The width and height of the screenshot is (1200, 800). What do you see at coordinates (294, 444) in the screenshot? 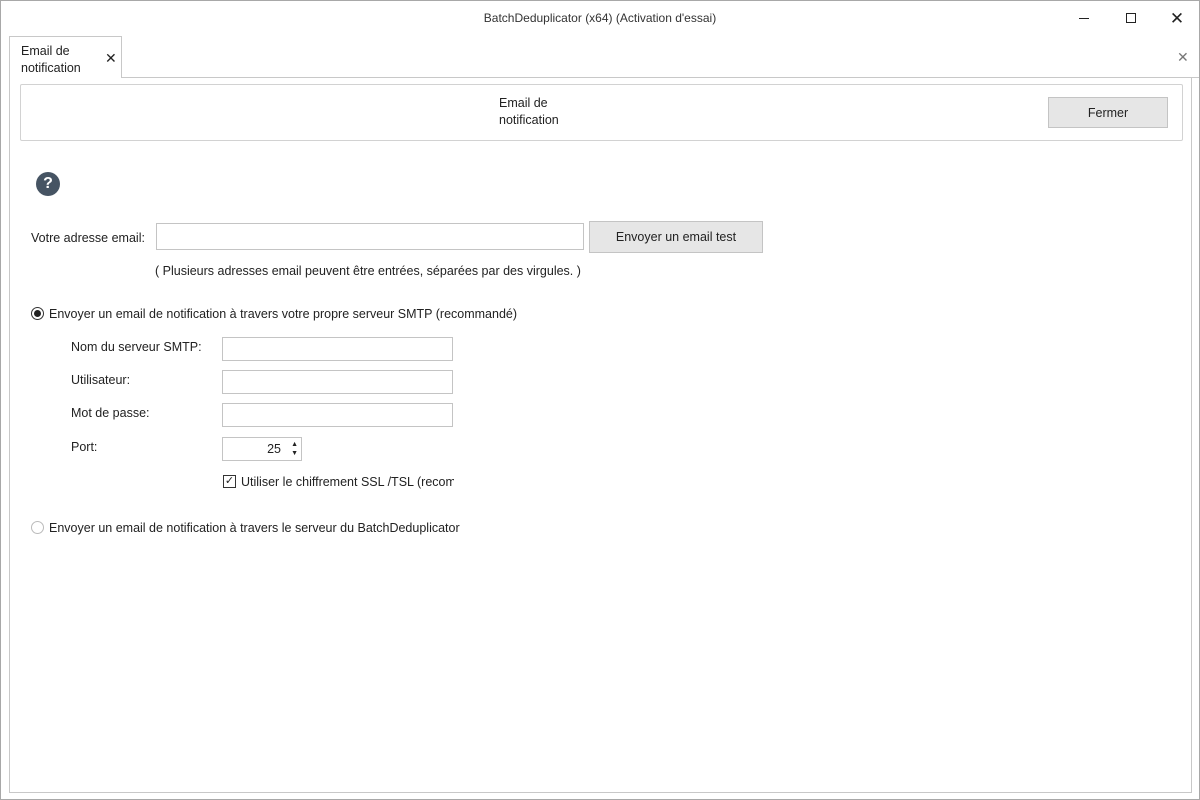
I see `spin-up-icon: ▲` at bounding box center [294, 444].